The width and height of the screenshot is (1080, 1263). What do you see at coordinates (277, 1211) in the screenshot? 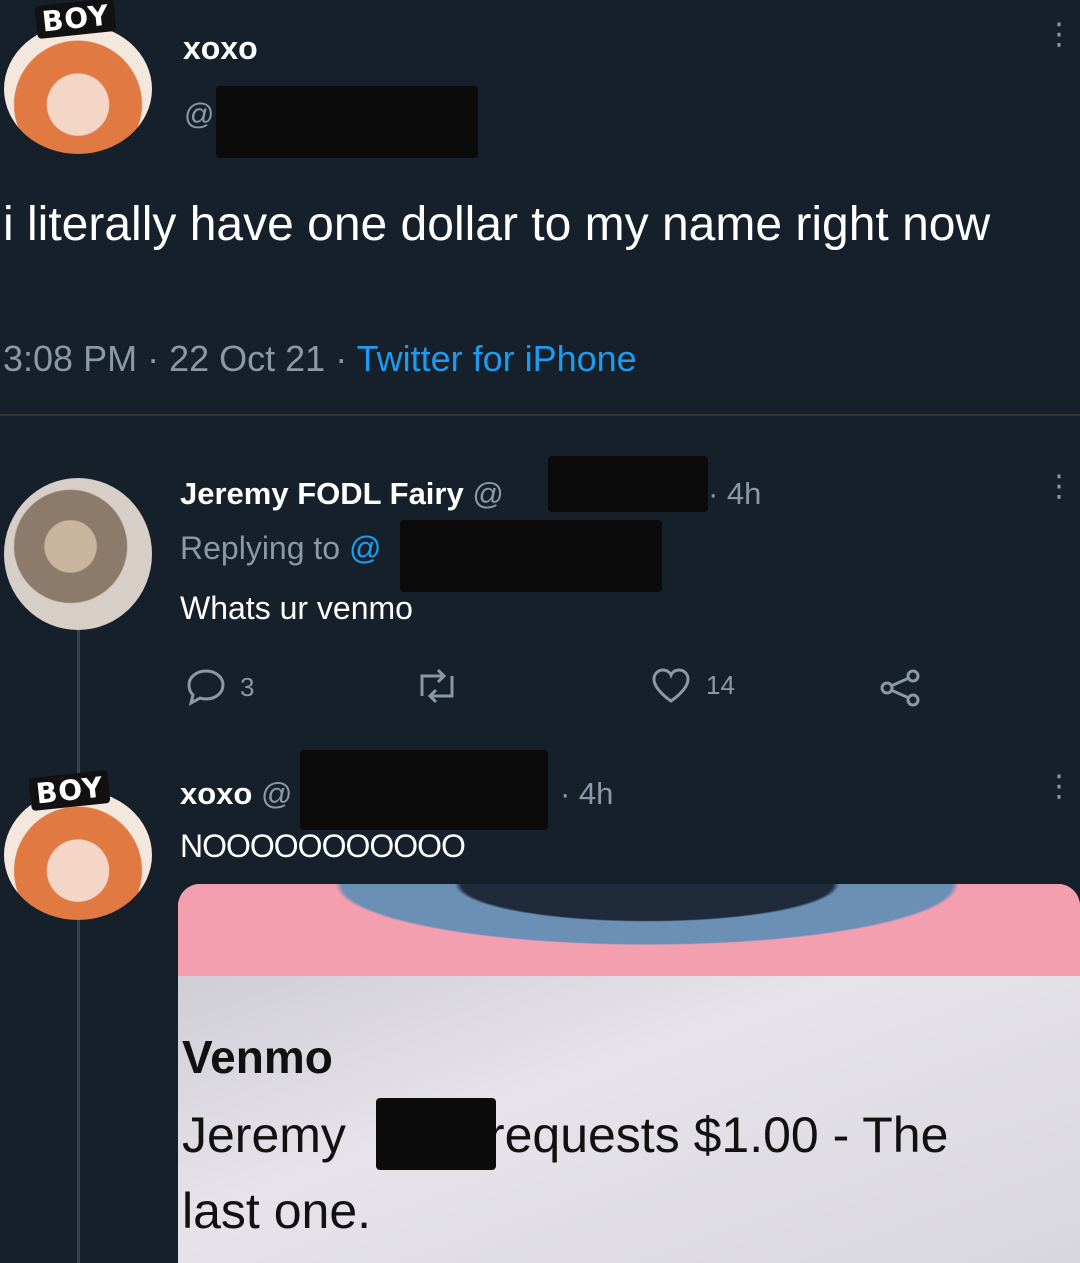
I see `notification-line-2: last one.` at bounding box center [277, 1211].